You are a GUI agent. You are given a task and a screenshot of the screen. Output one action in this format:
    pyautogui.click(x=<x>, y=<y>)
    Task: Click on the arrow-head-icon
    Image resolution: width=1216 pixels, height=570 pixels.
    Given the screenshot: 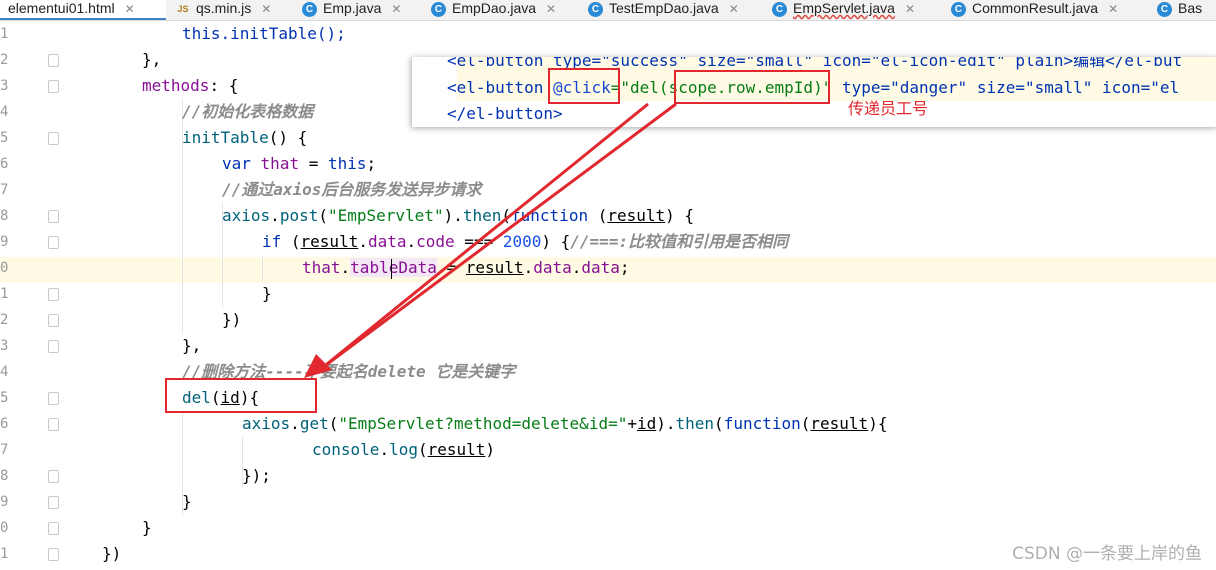 What is the action you would take?
    pyautogui.click(x=318, y=366)
    